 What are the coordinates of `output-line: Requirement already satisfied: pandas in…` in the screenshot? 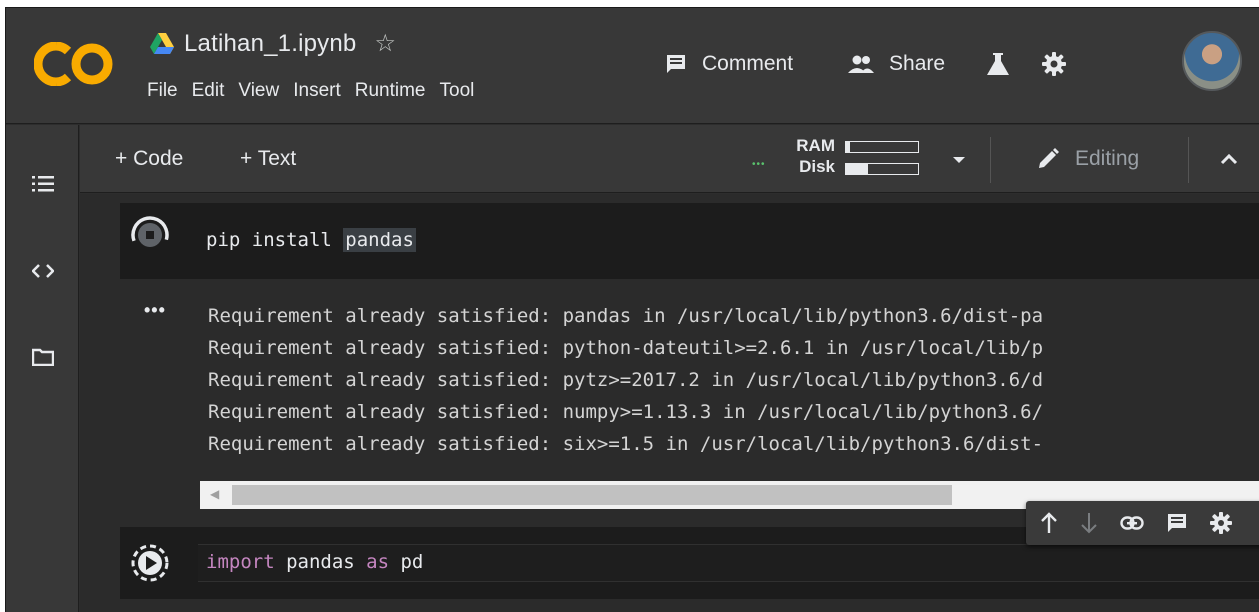 It's located at (626, 316).